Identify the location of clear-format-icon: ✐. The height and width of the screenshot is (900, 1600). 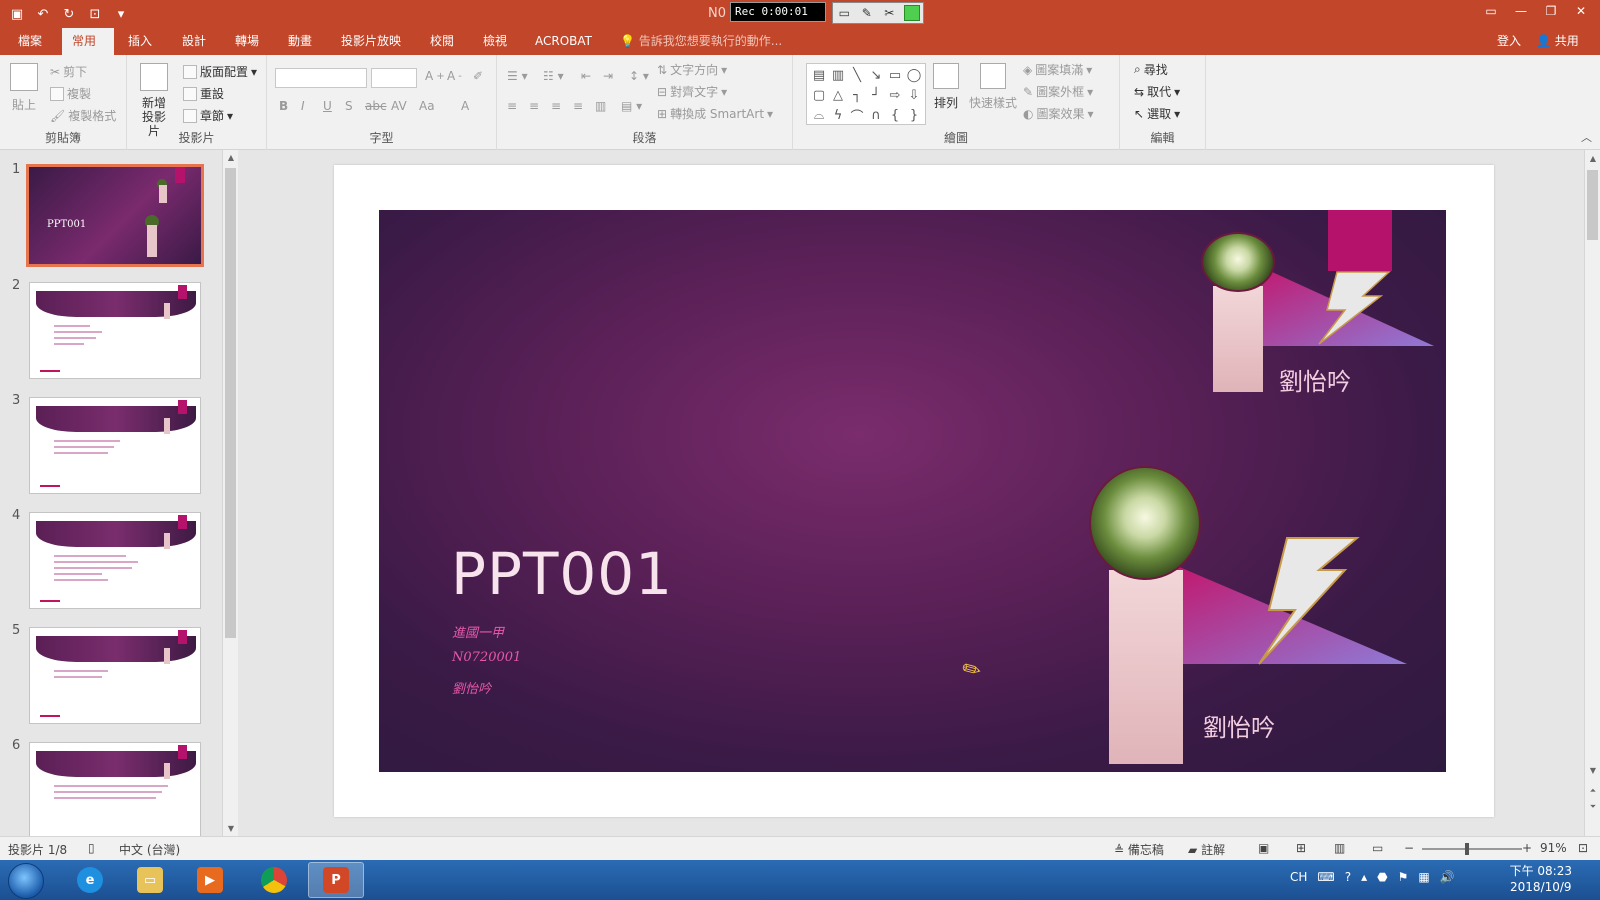
(478, 76).